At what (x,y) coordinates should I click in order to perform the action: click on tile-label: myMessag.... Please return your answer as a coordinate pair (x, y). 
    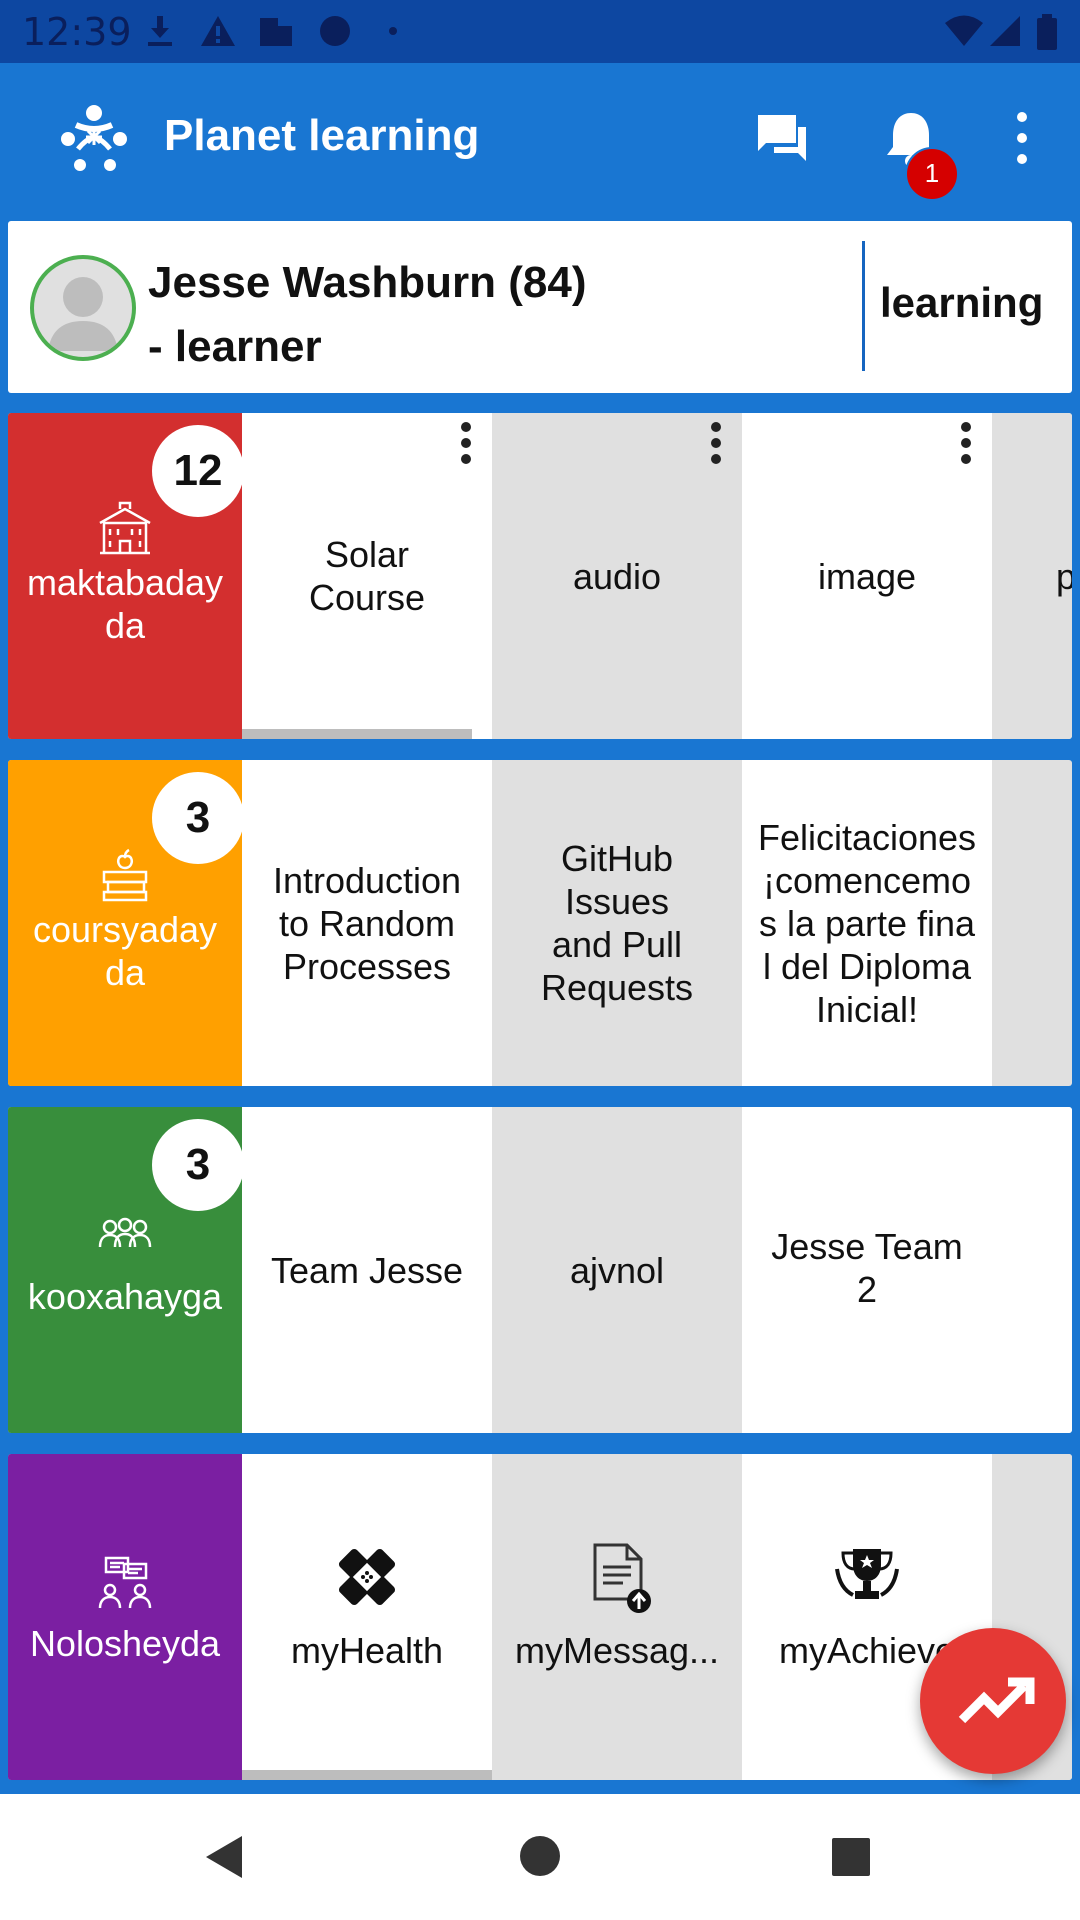
    Looking at the image, I should click on (617, 1650).